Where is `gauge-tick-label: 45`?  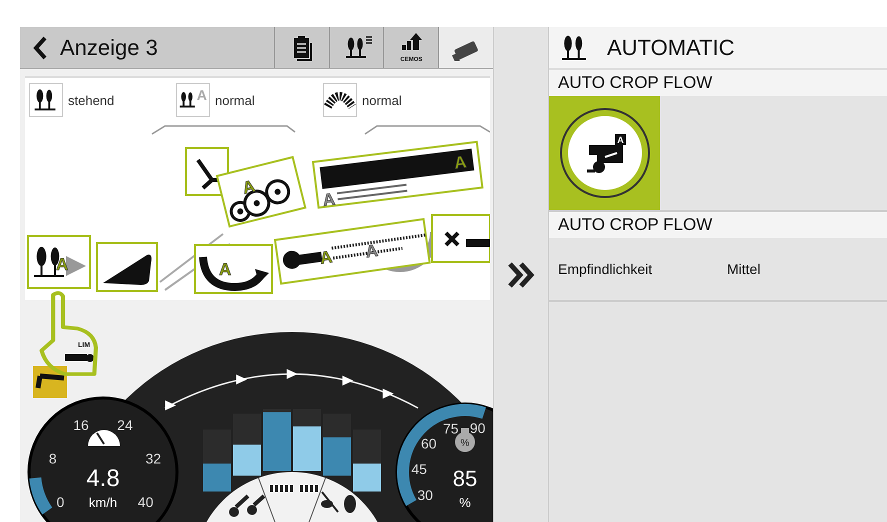
gauge-tick-label: 45 is located at coordinates (419, 468).